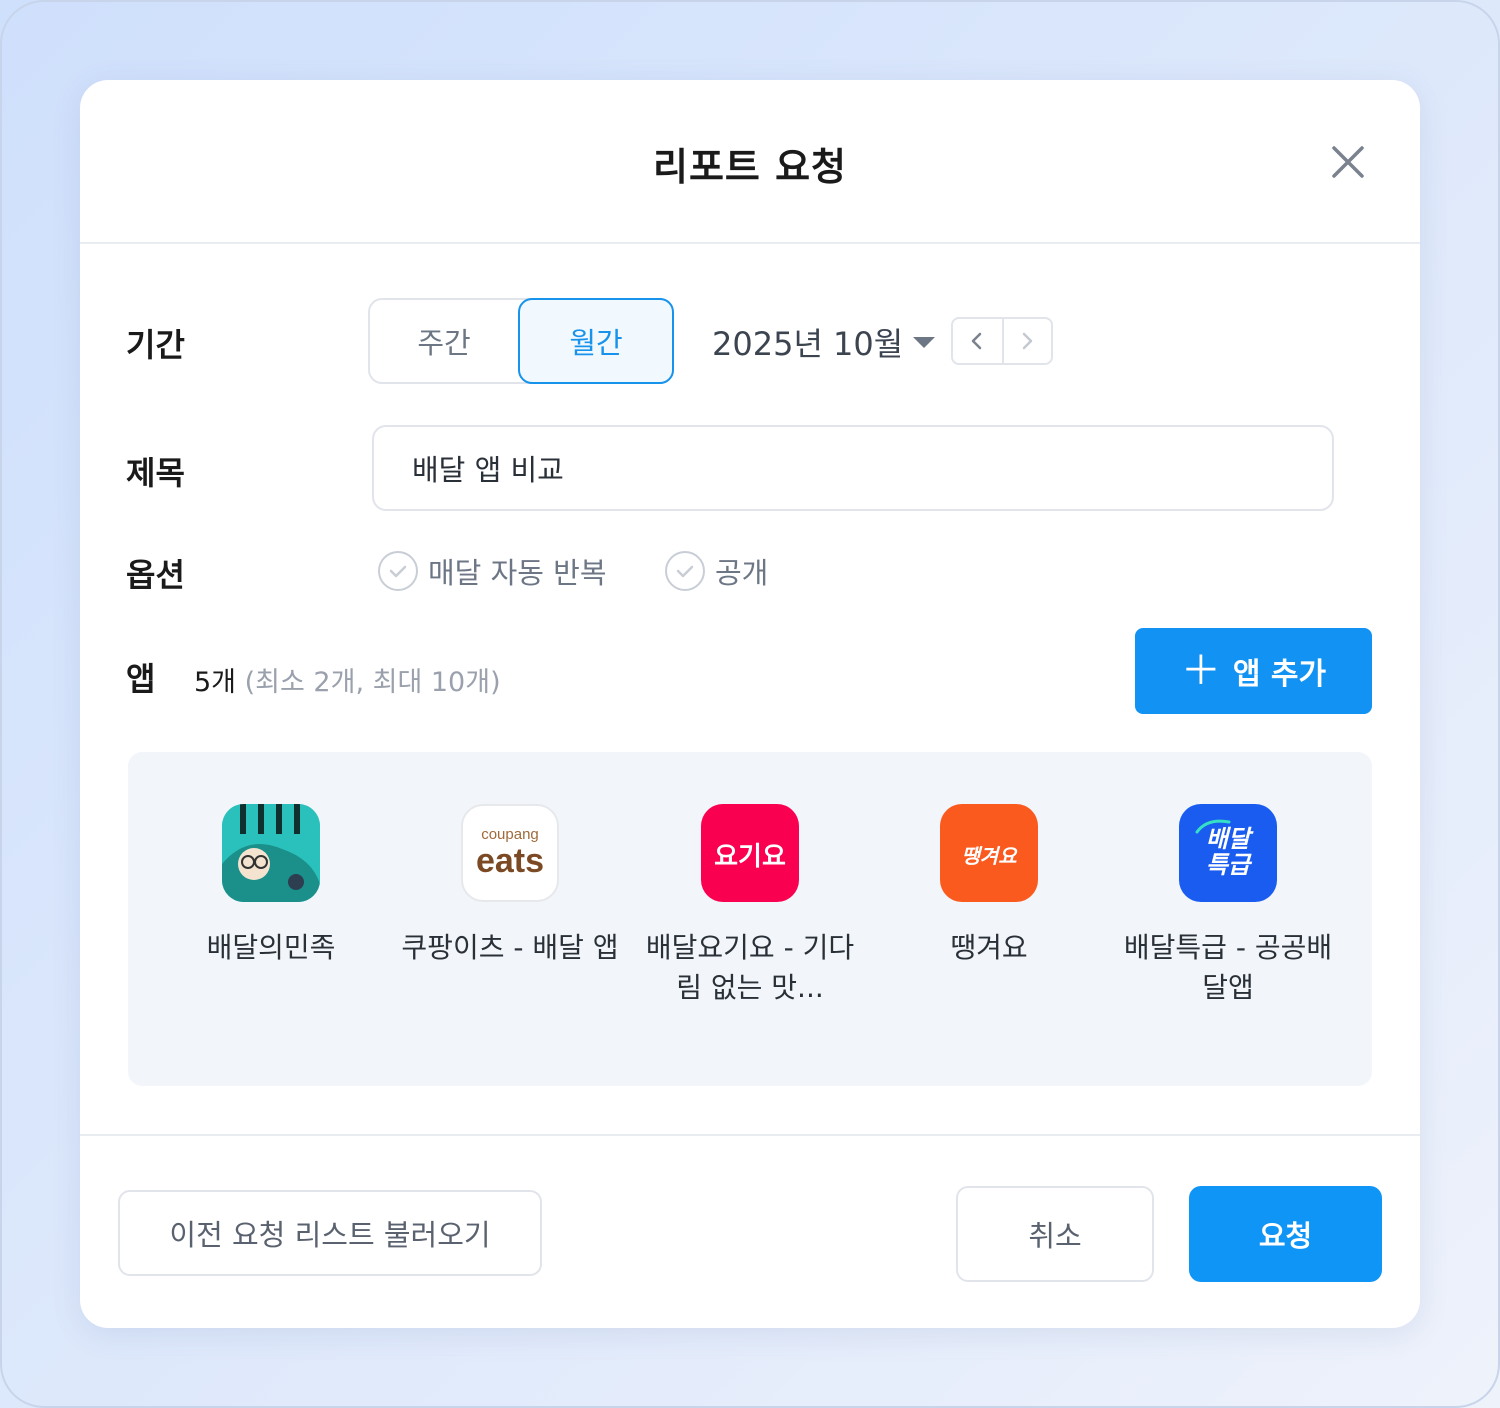 This screenshot has height=1408, width=1500. Describe the element at coordinates (155, 575) in the screenshot. I see `options-label: 옵션` at that location.